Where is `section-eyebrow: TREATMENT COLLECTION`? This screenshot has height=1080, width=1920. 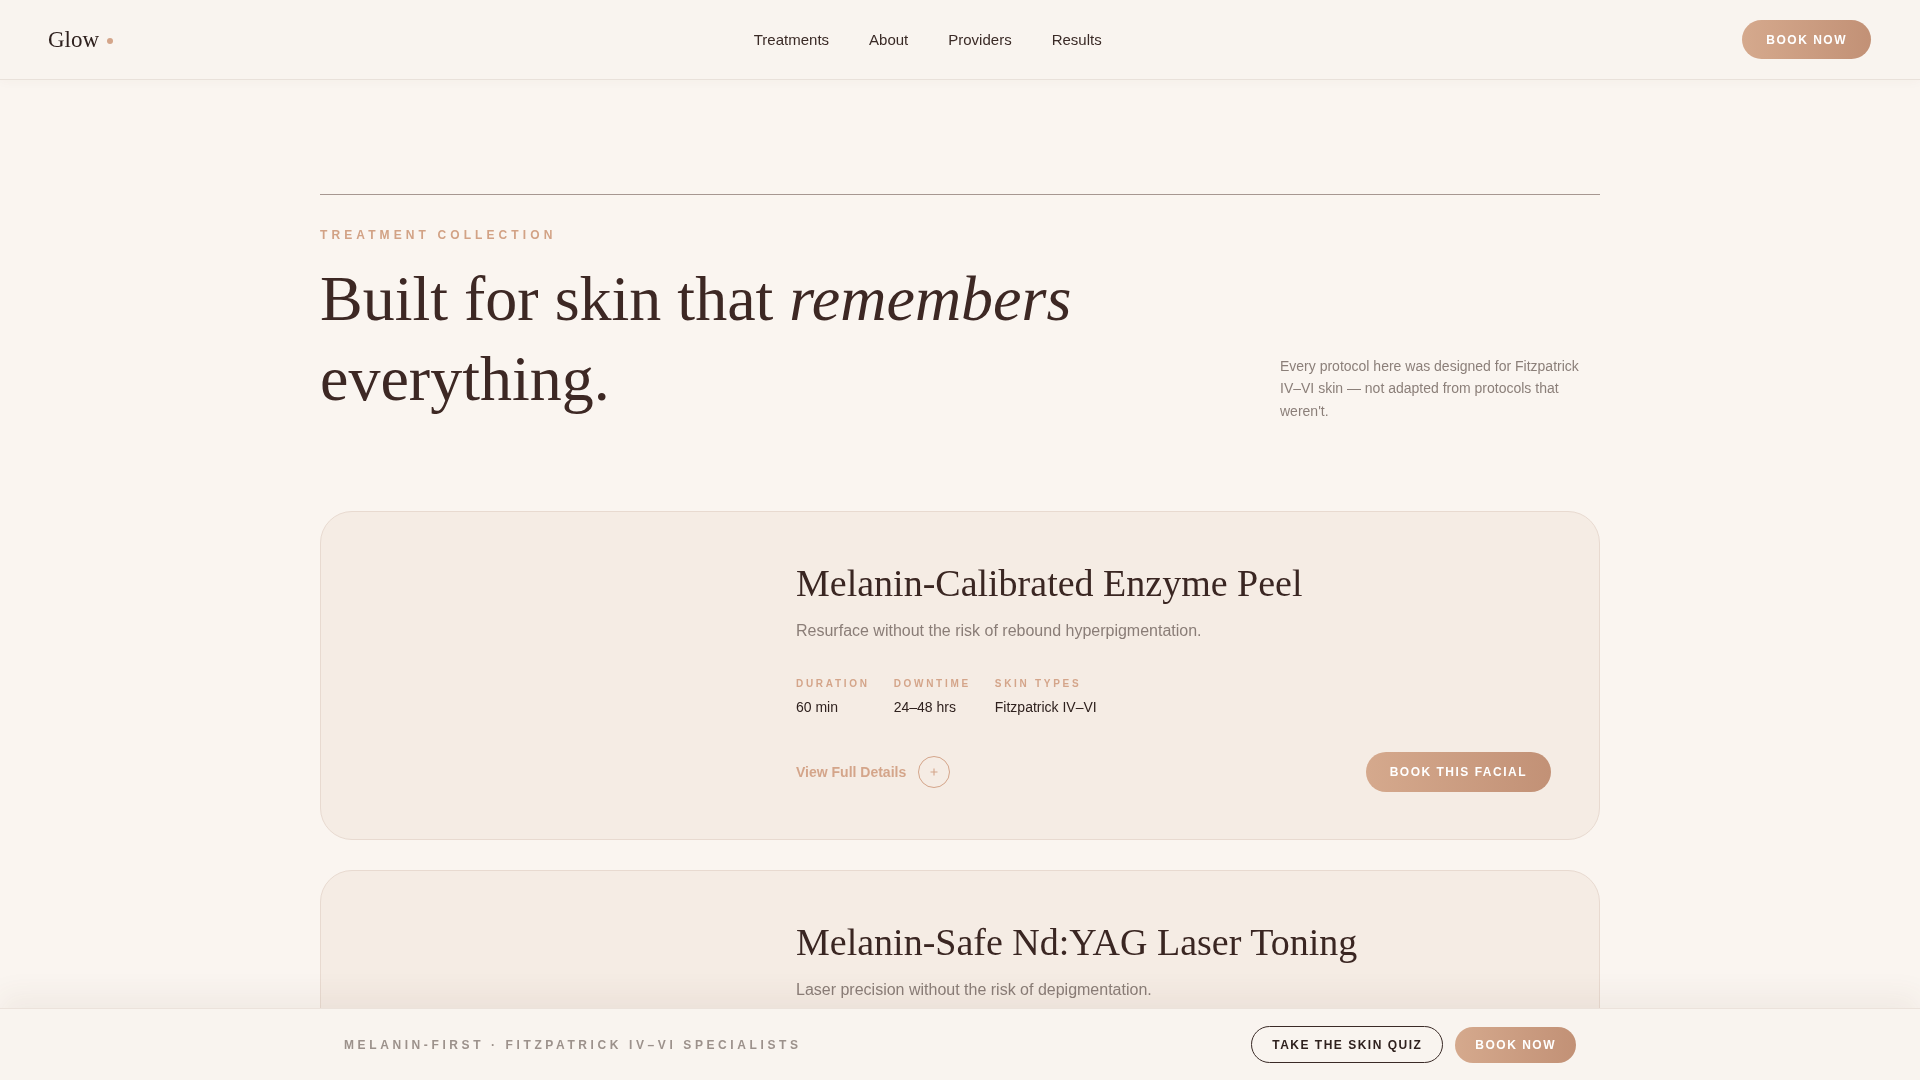 section-eyebrow: TREATMENT COLLECTION is located at coordinates (439, 235).